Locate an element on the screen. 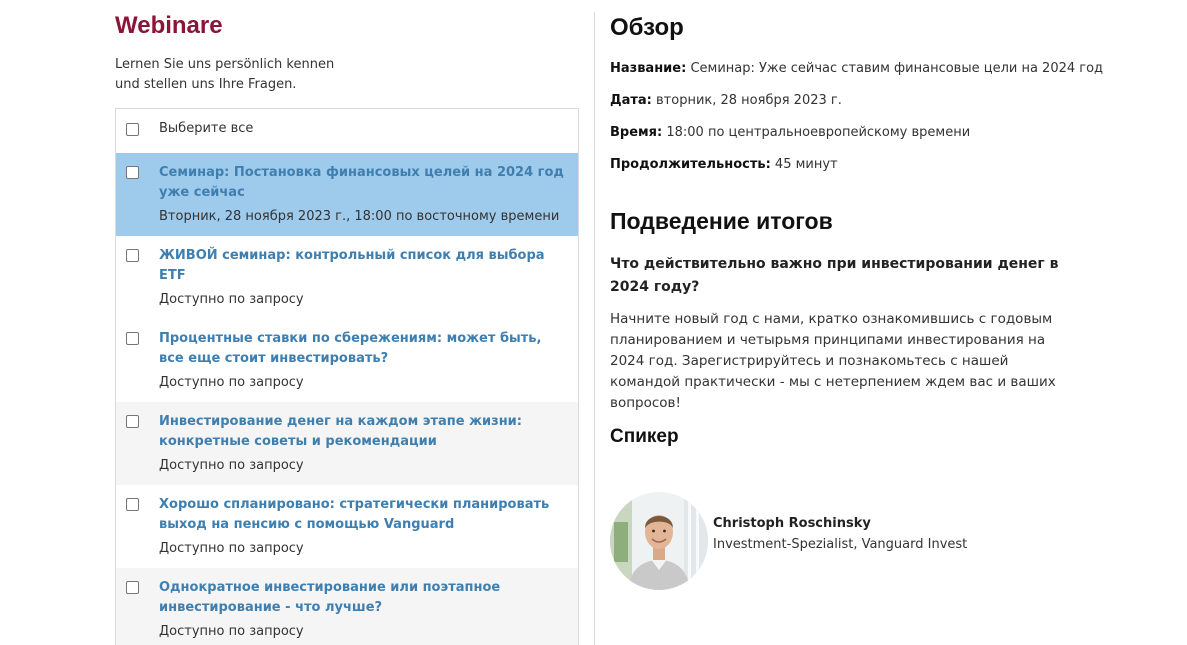 This screenshot has width=1187, height=645. select-all-label: Выберите все is located at coordinates (206, 128).